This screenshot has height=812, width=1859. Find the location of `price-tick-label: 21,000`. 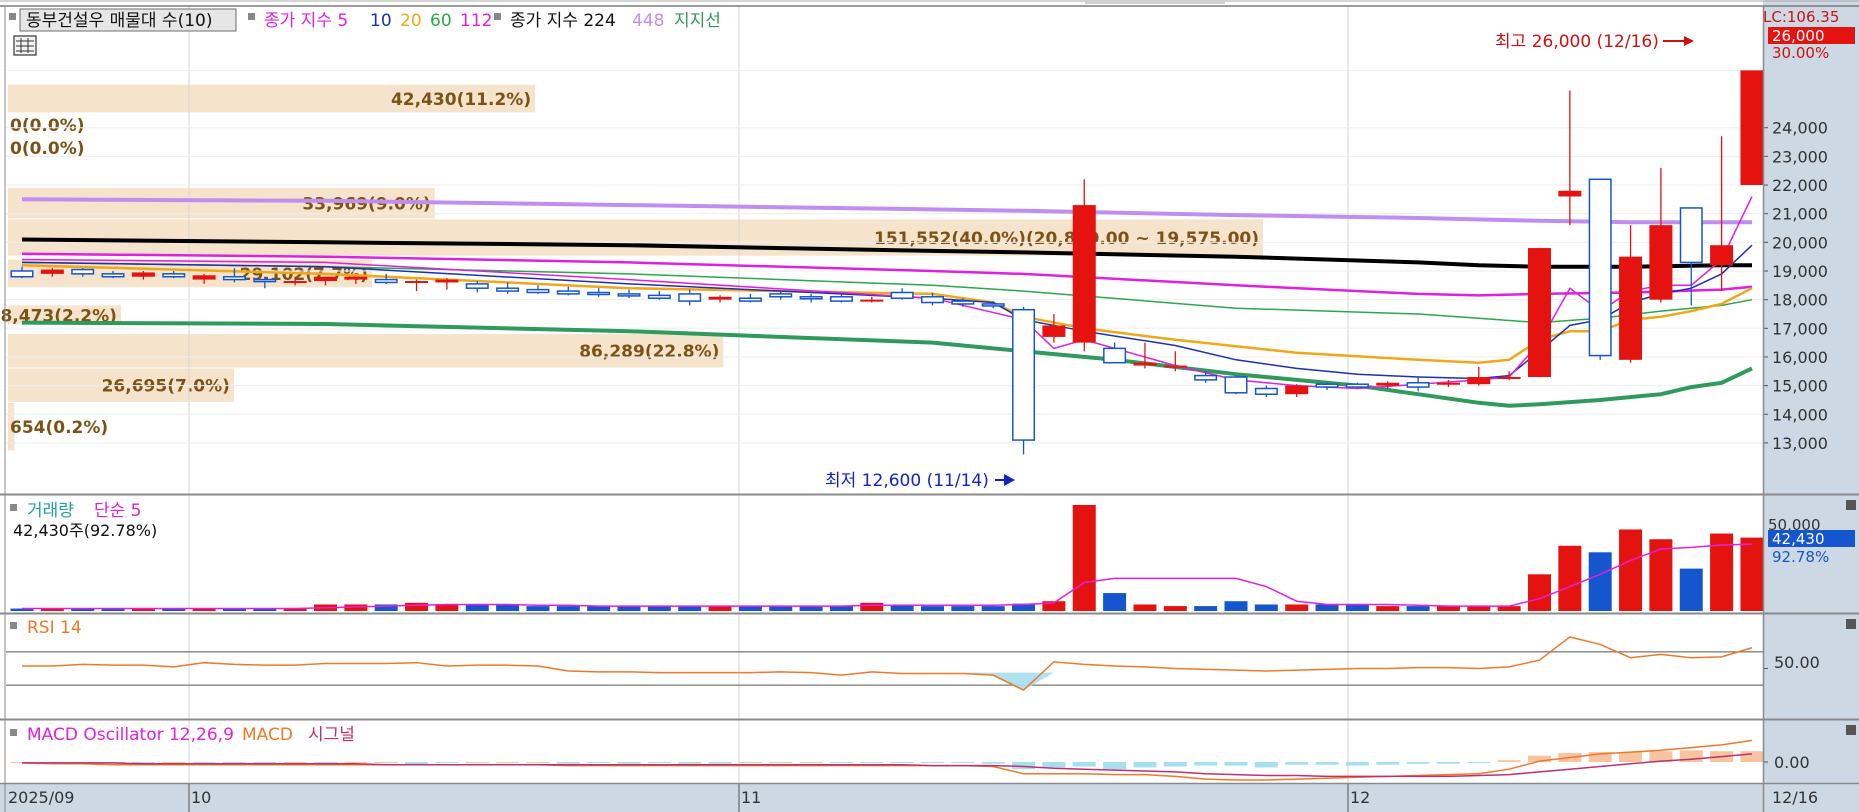

price-tick-label: 21,000 is located at coordinates (1800, 214).